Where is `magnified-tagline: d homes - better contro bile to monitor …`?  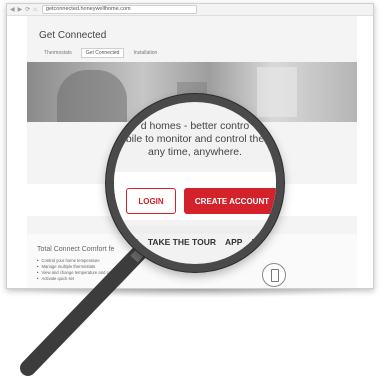 magnified-tagline: d homes - better contro bile to monitor … is located at coordinates (195, 139).